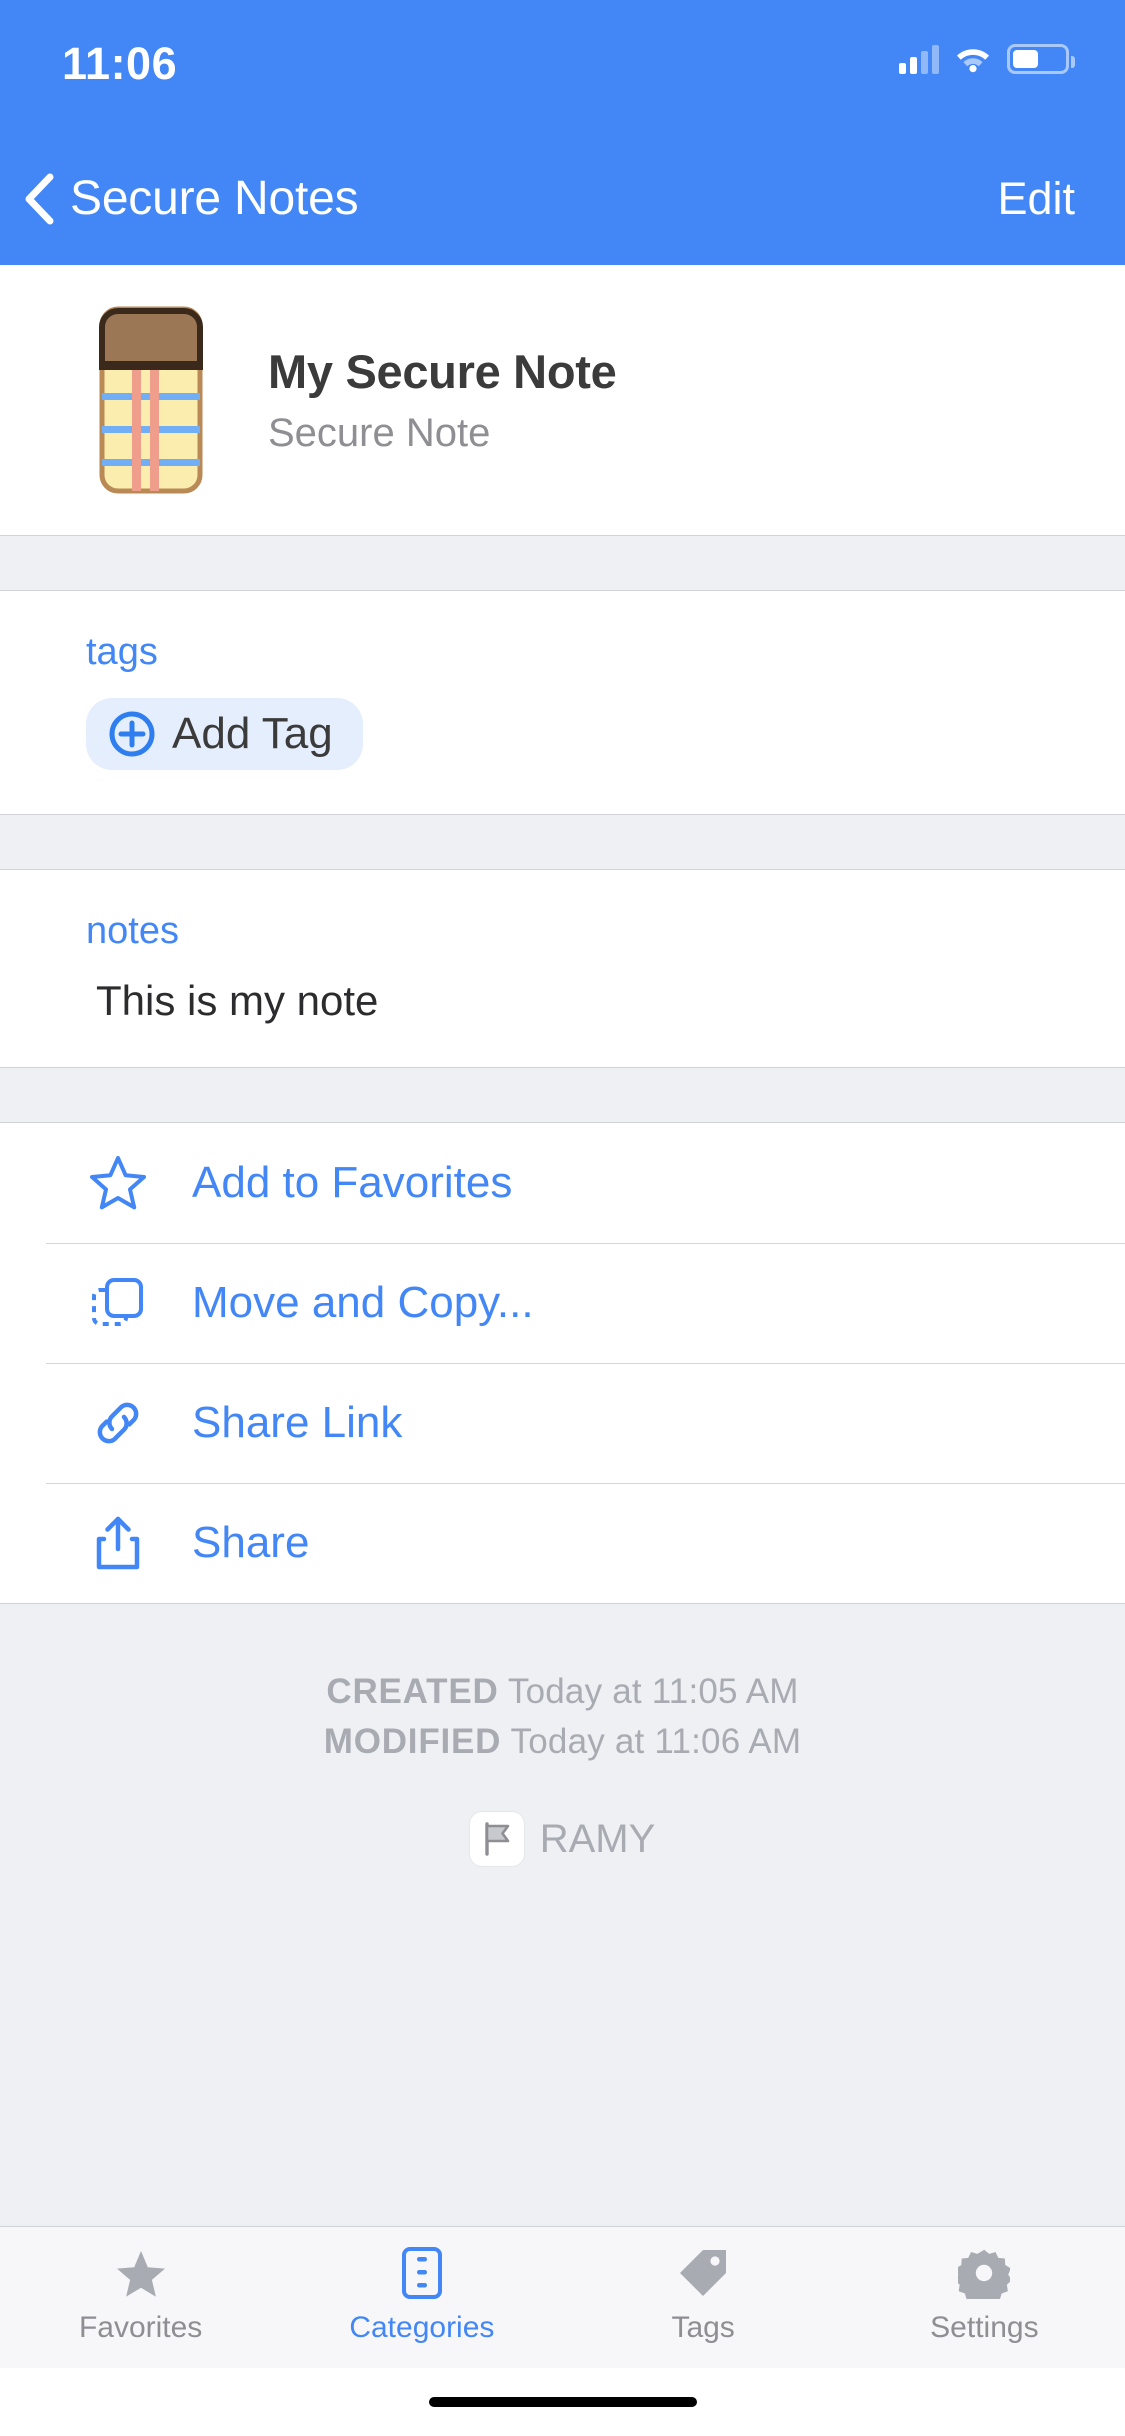  What do you see at coordinates (984, 2327) in the screenshot?
I see `tab-settings-label: Settings` at bounding box center [984, 2327].